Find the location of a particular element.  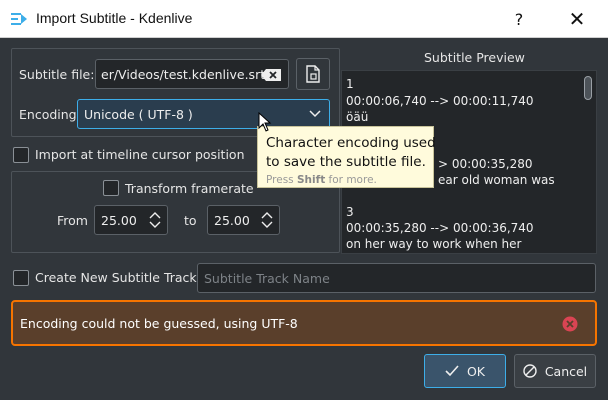

new-track-label: Create New Subtitle Track is located at coordinates (116, 277).